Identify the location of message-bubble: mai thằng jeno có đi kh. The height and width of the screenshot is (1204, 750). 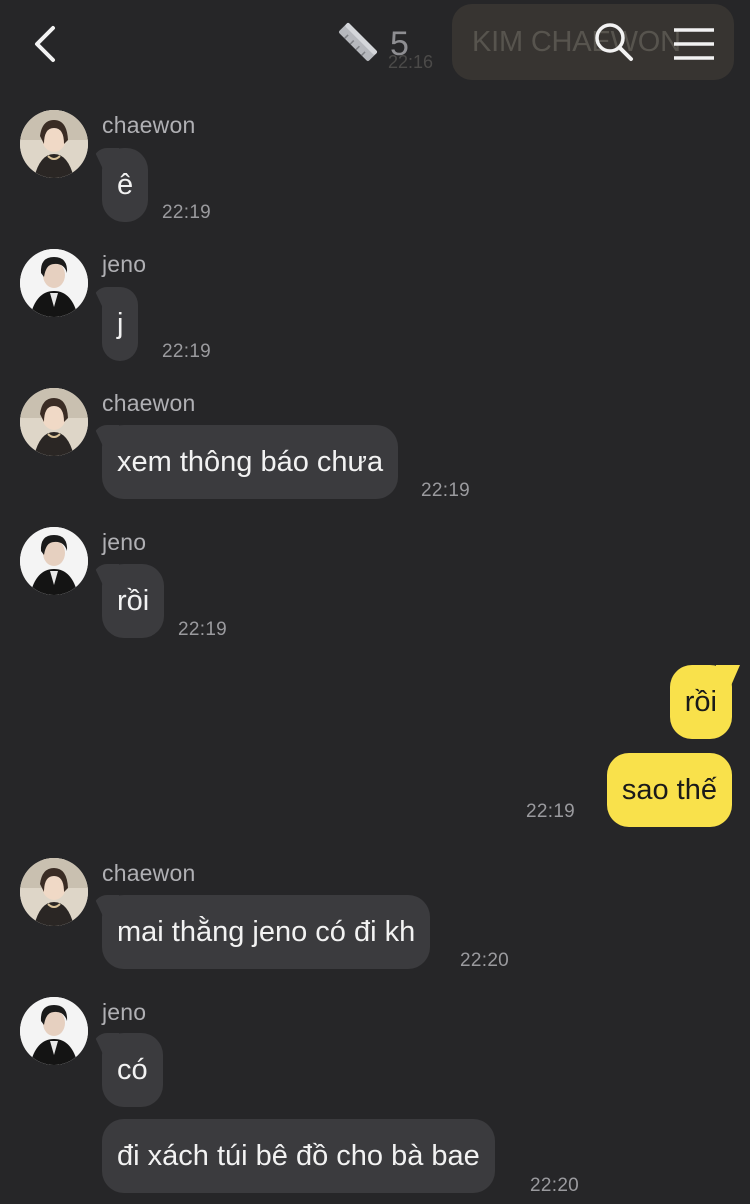
(266, 932).